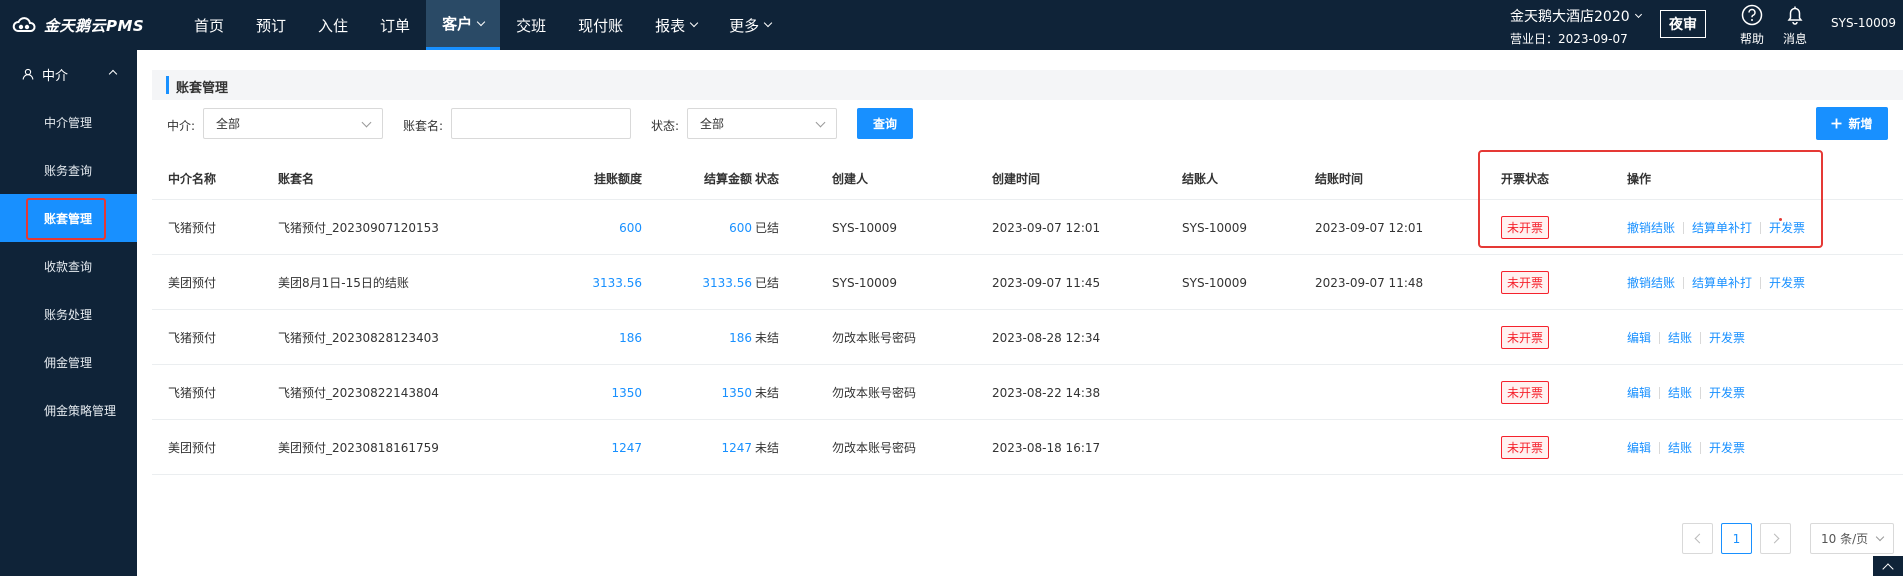 The width and height of the screenshot is (1903, 576). I want to click on status-select: 全部, so click(762, 123).